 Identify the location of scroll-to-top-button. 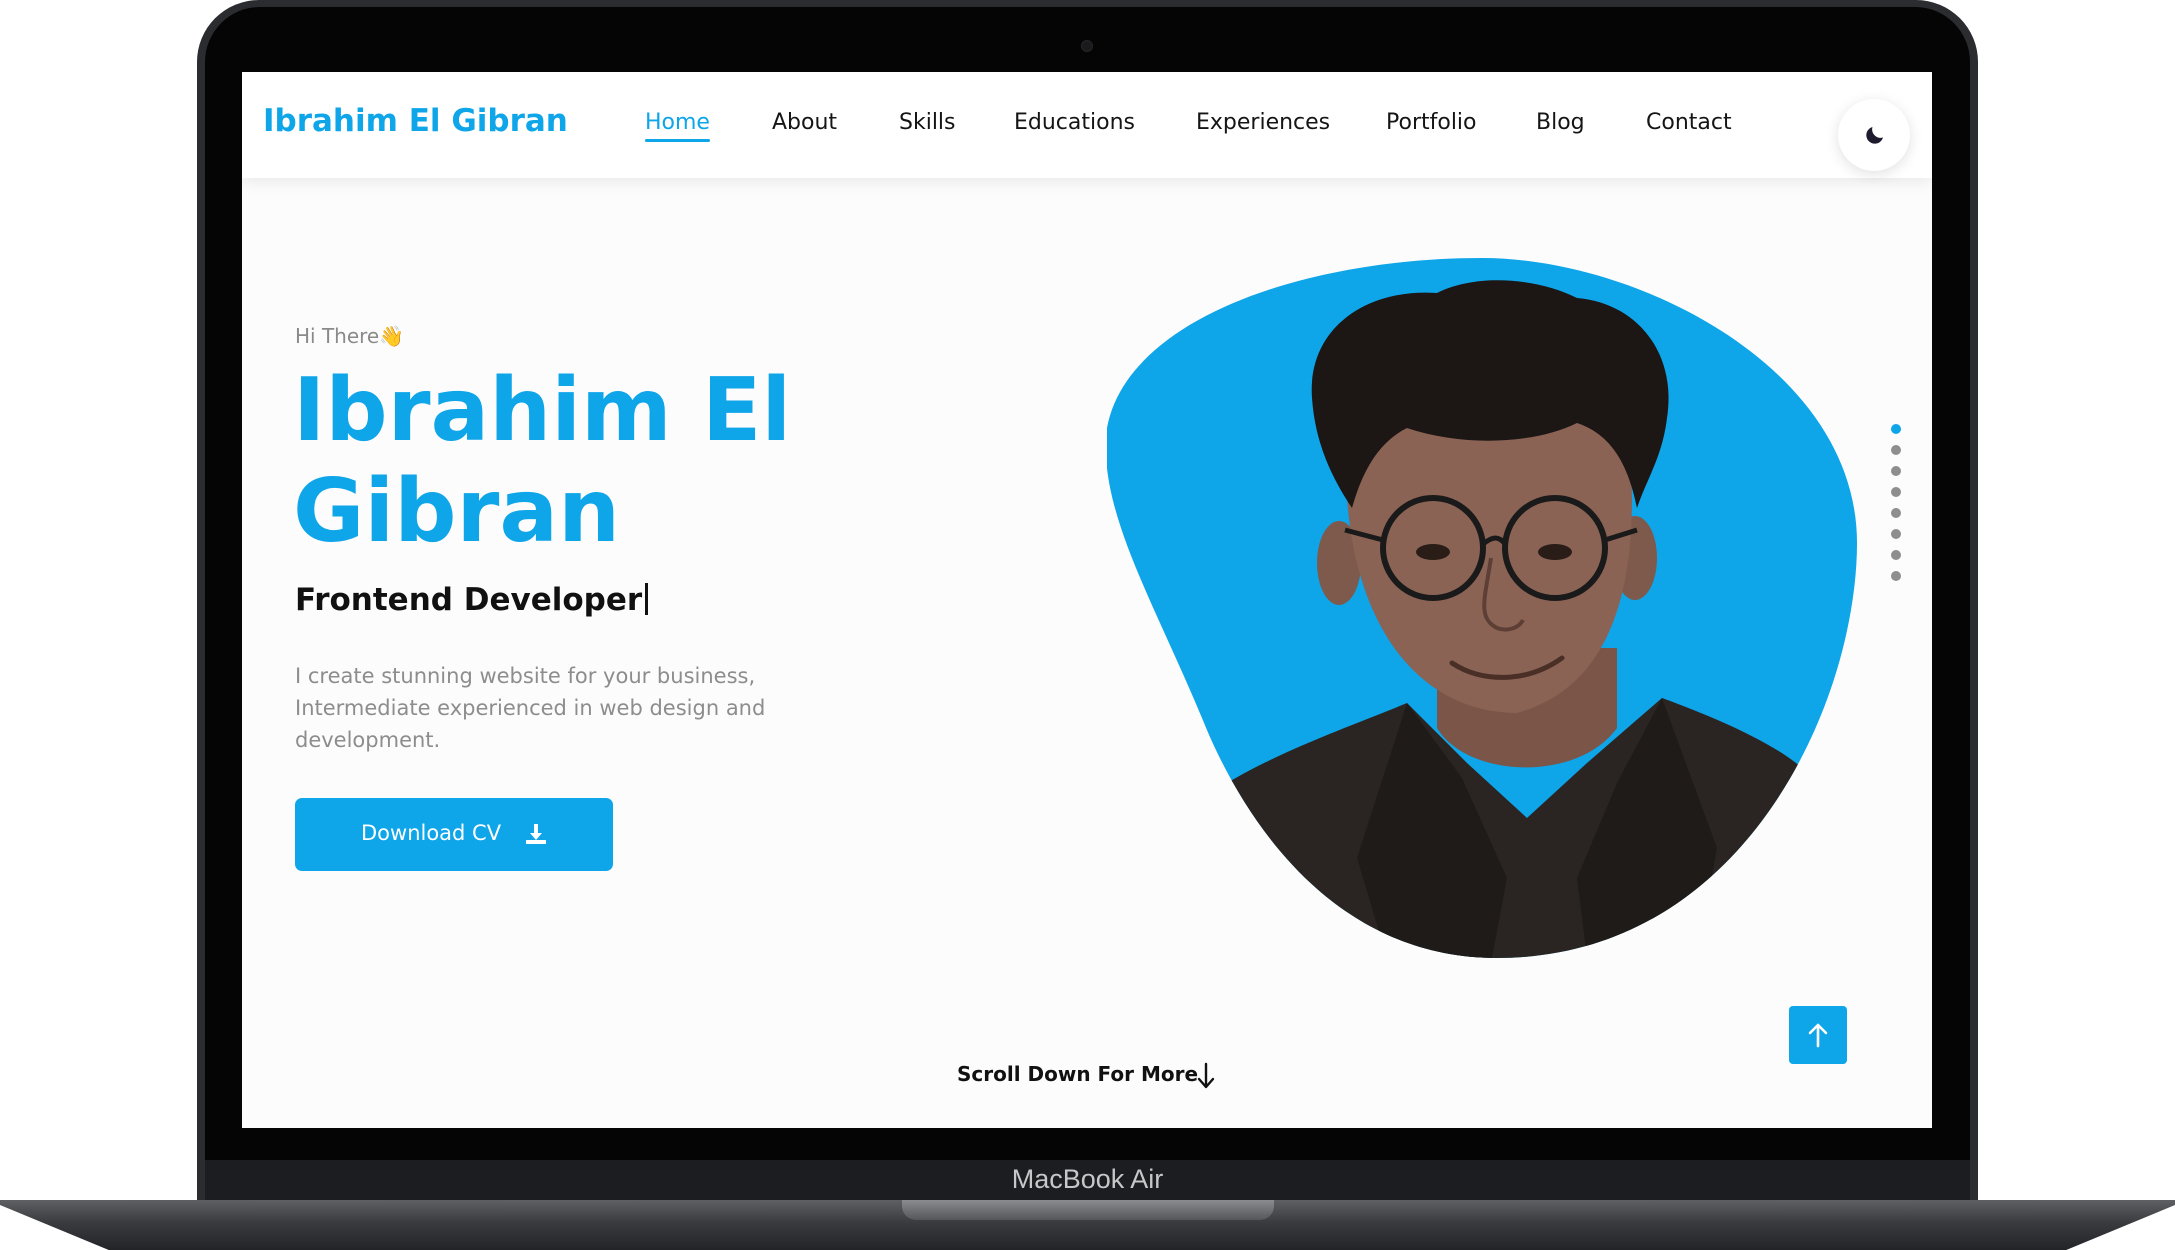
(1818, 1035).